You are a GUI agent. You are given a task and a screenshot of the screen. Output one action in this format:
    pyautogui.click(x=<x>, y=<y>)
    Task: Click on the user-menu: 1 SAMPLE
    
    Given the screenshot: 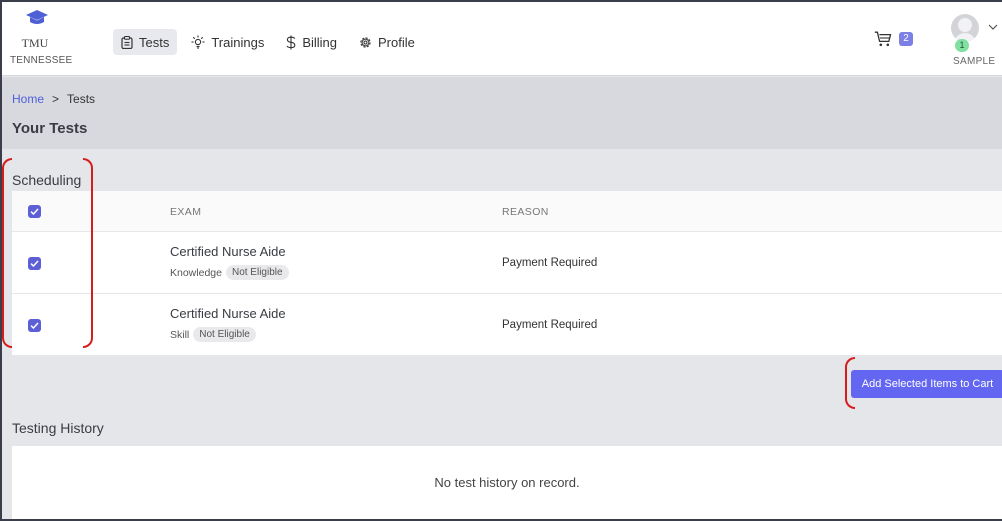 What is the action you would take?
    pyautogui.click(x=975, y=40)
    